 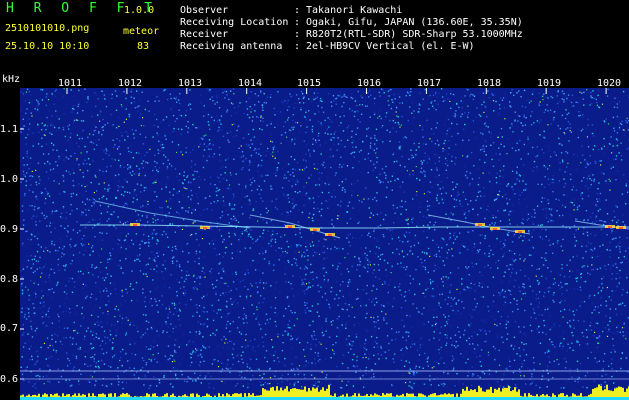 I want to click on antenna-label: Receiving antenna, so click(x=231, y=46).